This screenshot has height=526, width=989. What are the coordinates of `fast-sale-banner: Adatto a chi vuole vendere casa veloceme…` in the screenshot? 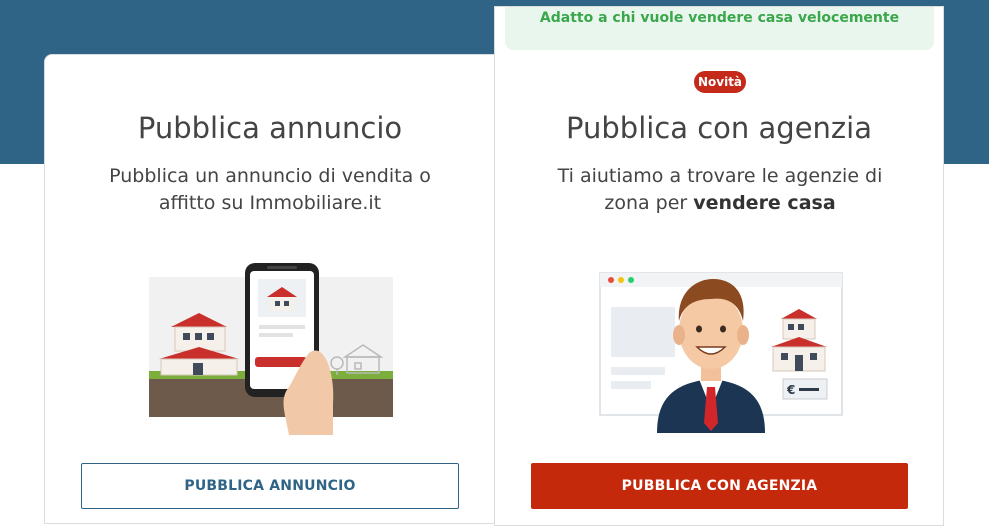 It's located at (719, 28).